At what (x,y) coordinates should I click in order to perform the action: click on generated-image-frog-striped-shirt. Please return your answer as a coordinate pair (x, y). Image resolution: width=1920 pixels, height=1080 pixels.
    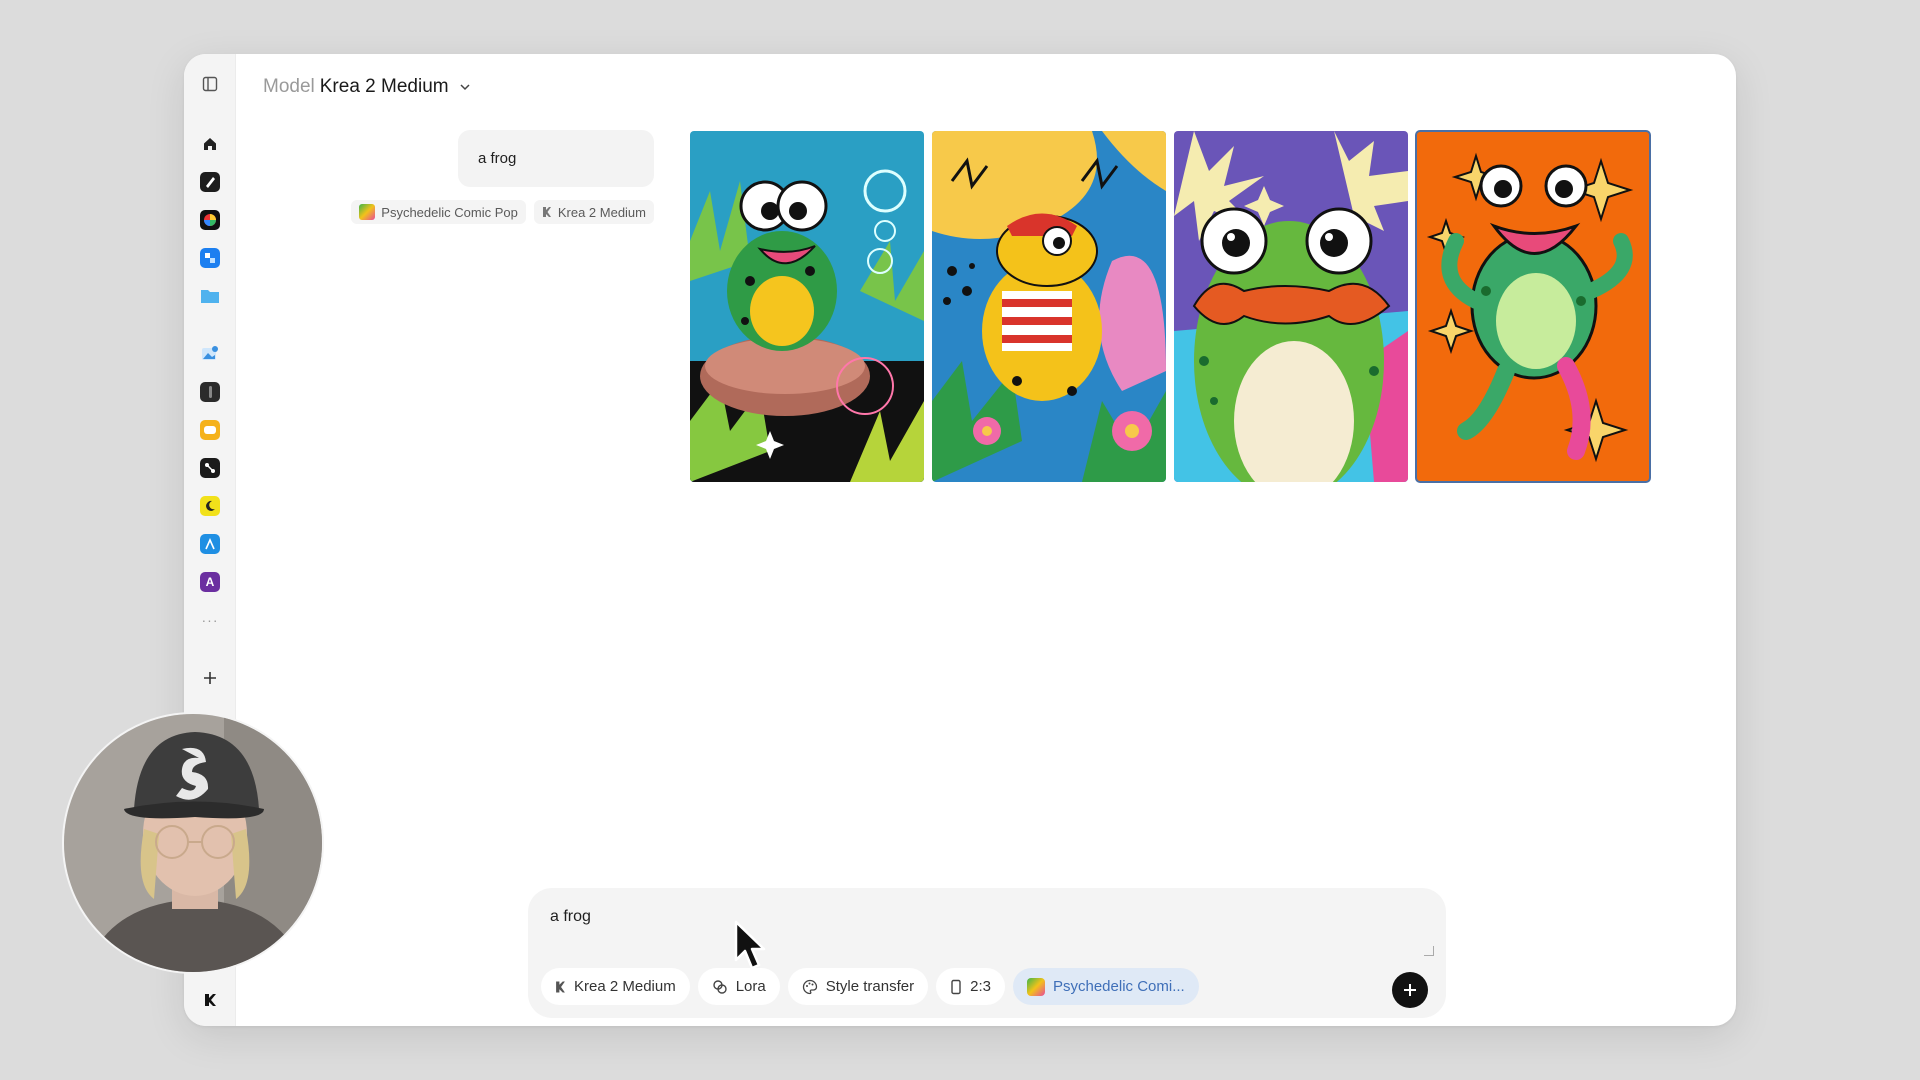
    Looking at the image, I should click on (1049, 306).